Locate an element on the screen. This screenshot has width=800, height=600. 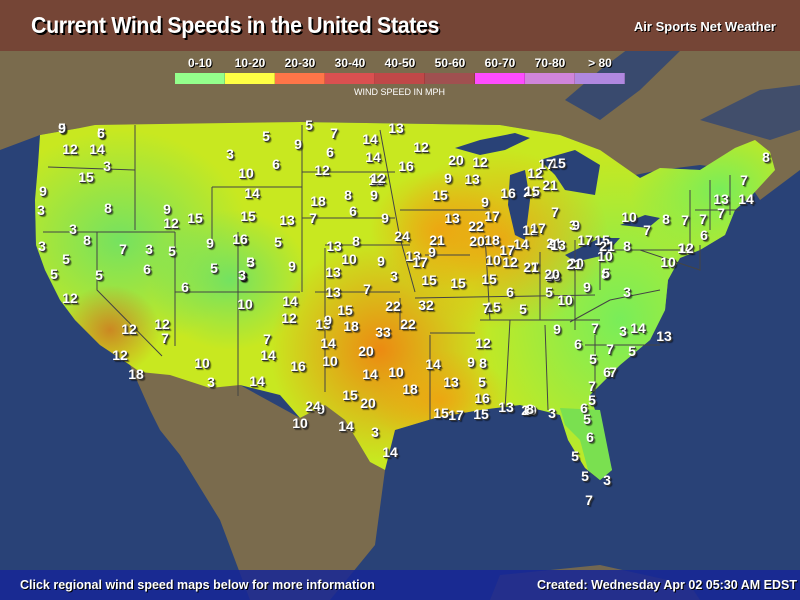
wind-speed-reading: 24 is located at coordinates (313, 406).